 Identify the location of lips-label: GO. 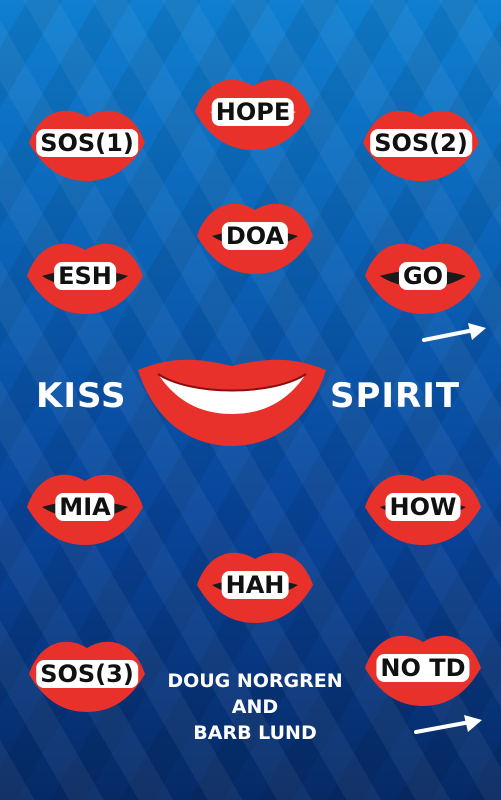
(423, 276).